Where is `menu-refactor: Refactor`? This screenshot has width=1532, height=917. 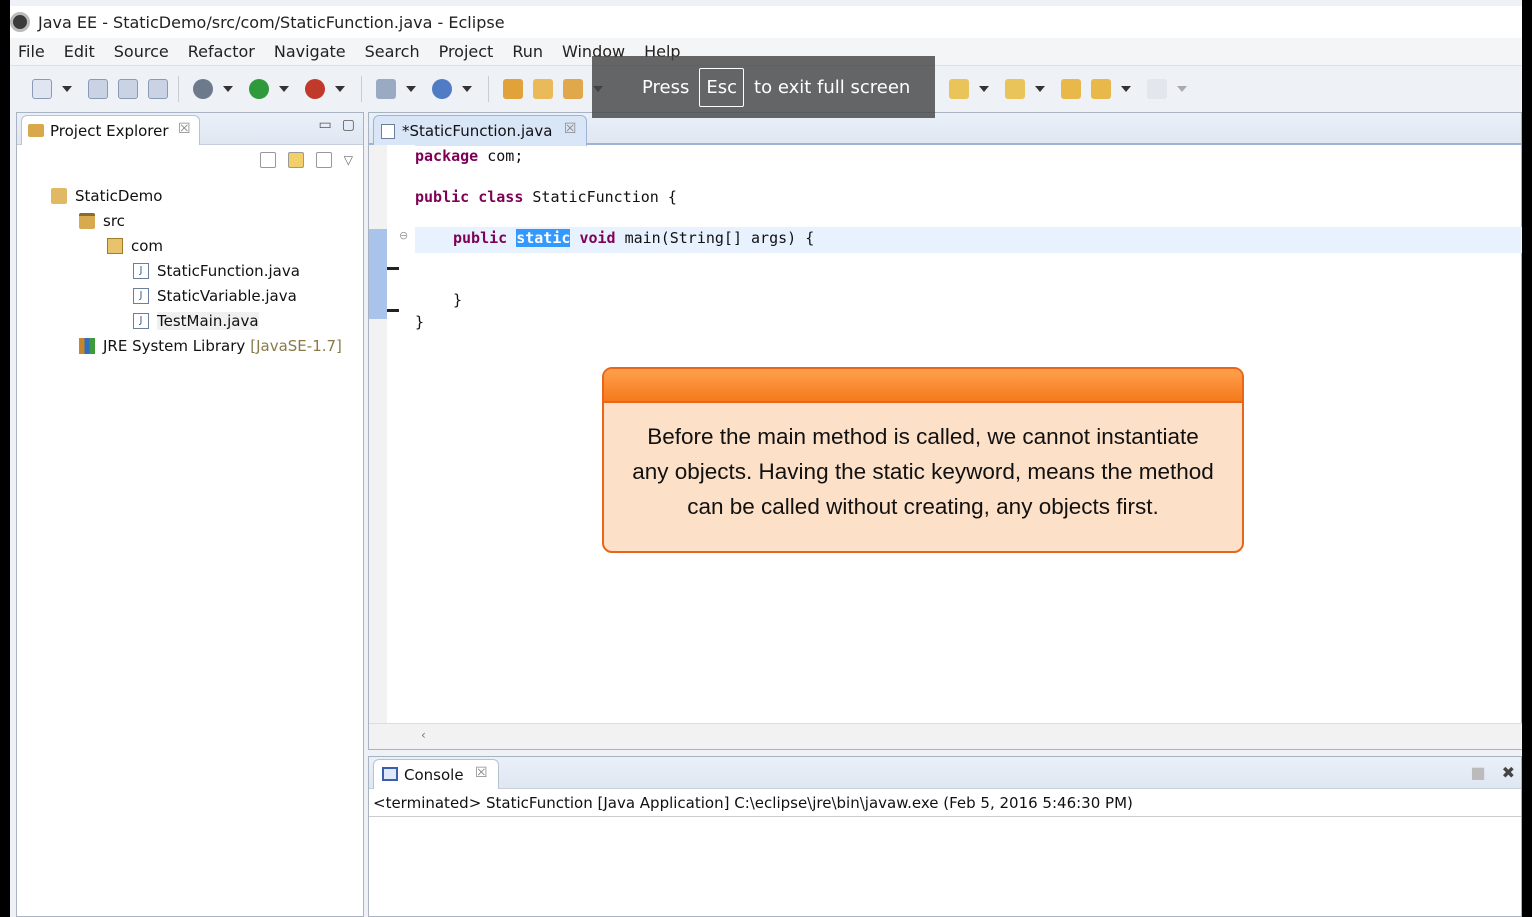
menu-refactor: Refactor is located at coordinates (221, 51).